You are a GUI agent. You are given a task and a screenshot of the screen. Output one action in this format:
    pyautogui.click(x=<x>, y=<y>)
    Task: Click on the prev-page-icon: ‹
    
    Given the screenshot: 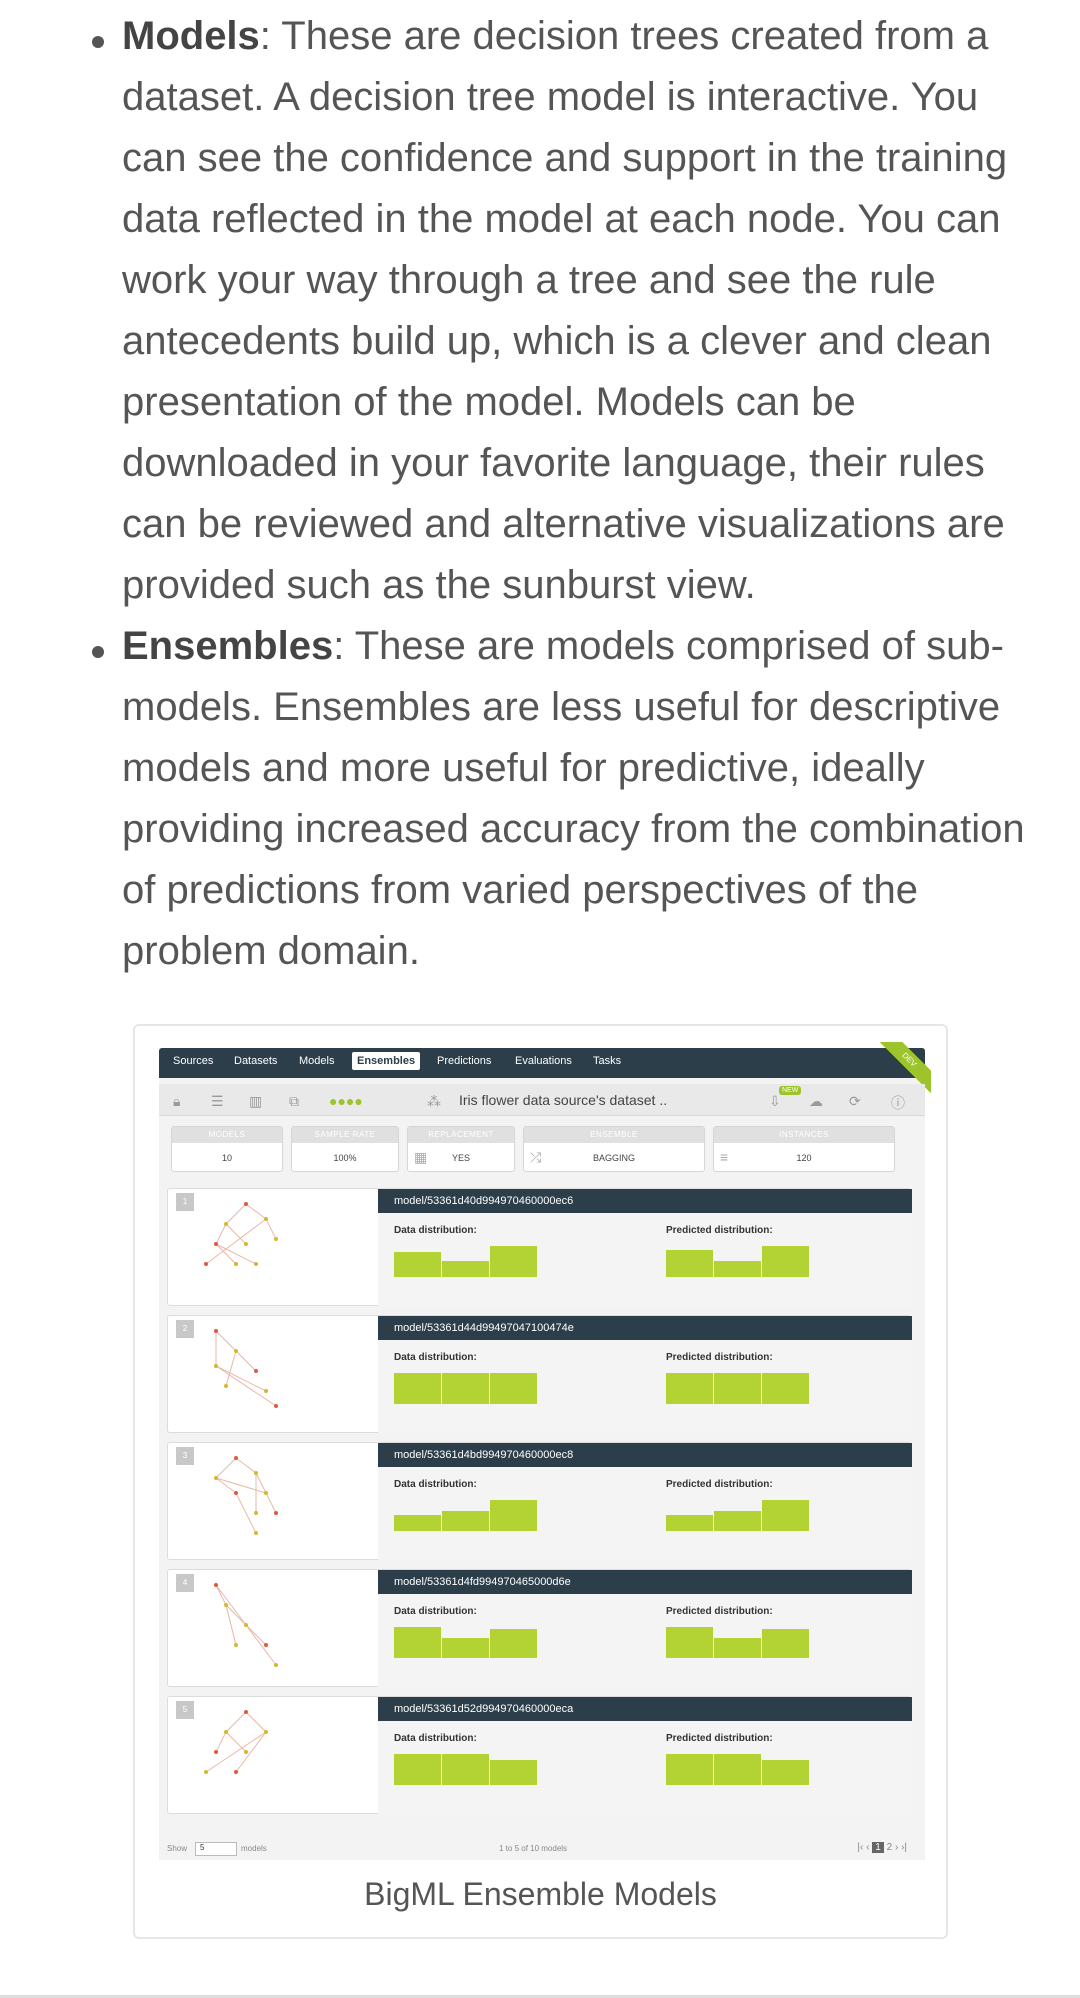 What is the action you would take?
    pyautogui.click(x=867, y=1847)
    